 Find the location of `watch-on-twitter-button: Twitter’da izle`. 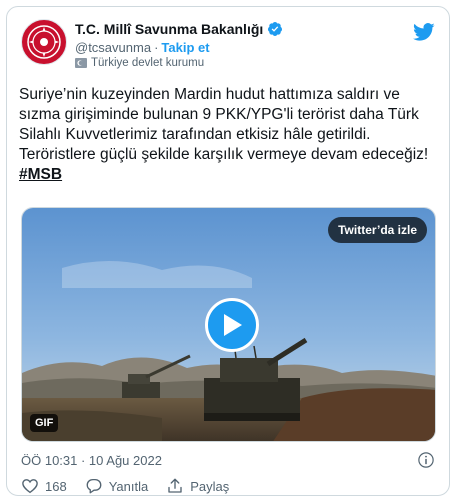

watch-on-twitter-button: Twitter’da izle is located at coordinates (377, 230).